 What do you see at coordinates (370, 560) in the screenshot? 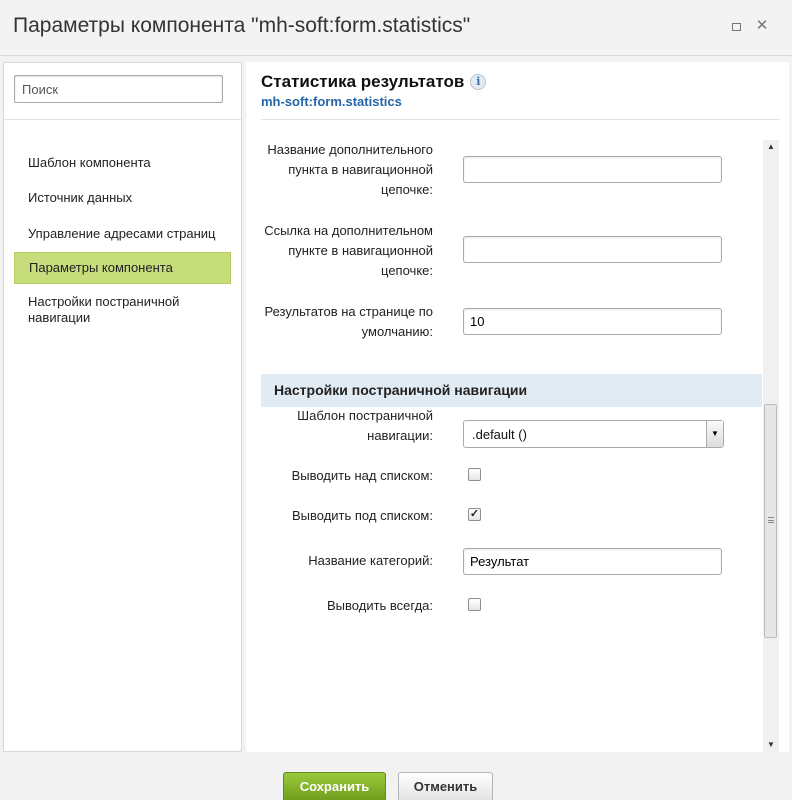
I see `category-title-label: Название категорий:` at bounding box center [370, 560].